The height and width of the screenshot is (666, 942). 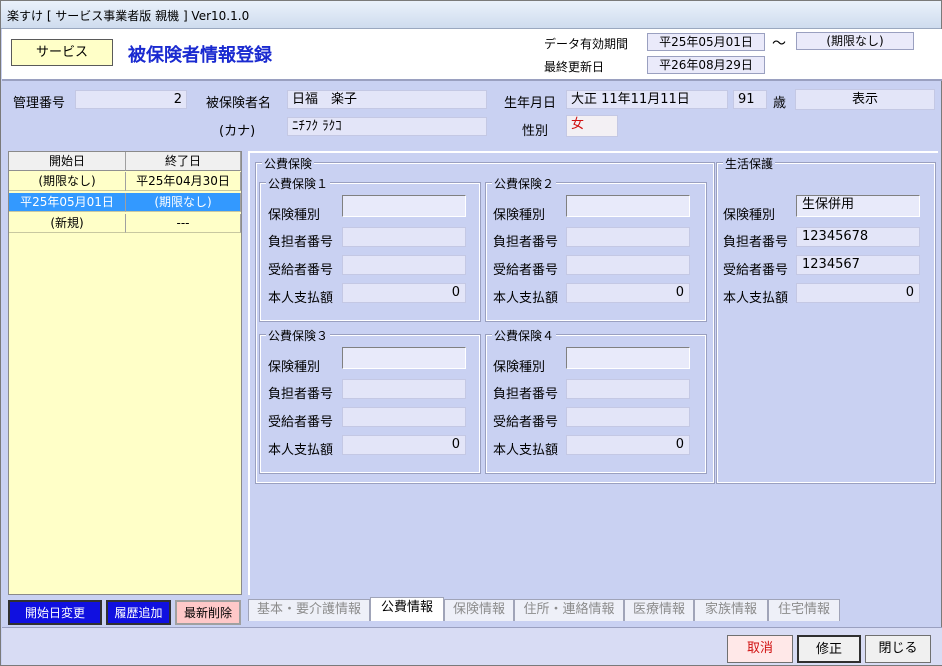 What do you see at coordinates (407, 609) in the screenshot?
I see `tab-public-info: 公費情報` at bounding box center [407, 609].